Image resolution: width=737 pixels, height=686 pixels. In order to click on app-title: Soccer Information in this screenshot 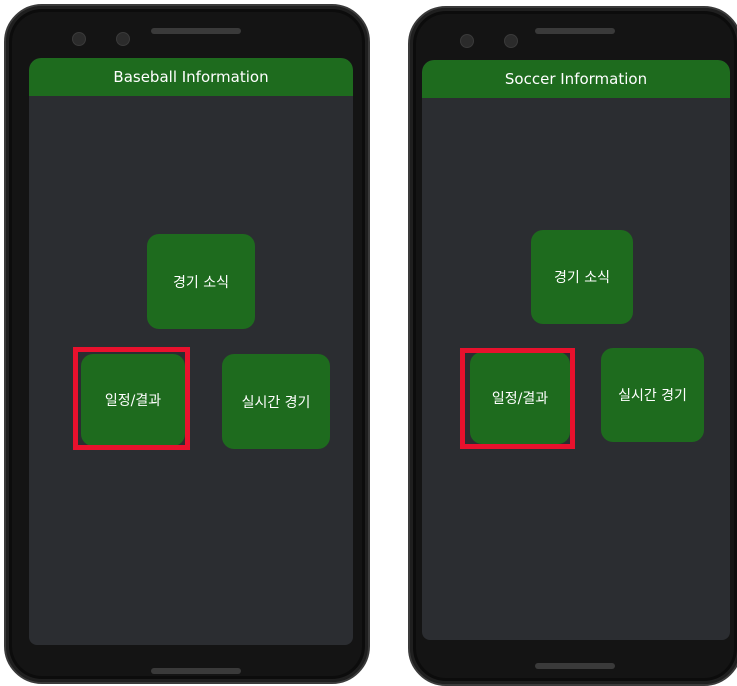, I will do `click(576, 79)`.